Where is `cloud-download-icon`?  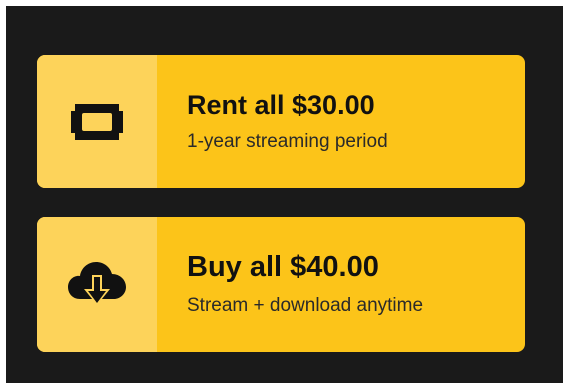 cloud-download-icon is located at coordinates (97, 285).